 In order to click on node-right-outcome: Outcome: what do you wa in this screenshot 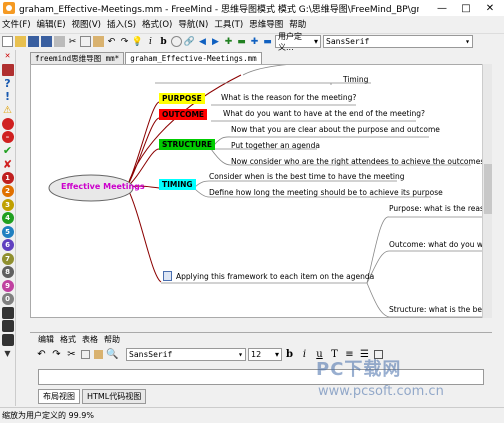, I will do `click(438, 244)`.